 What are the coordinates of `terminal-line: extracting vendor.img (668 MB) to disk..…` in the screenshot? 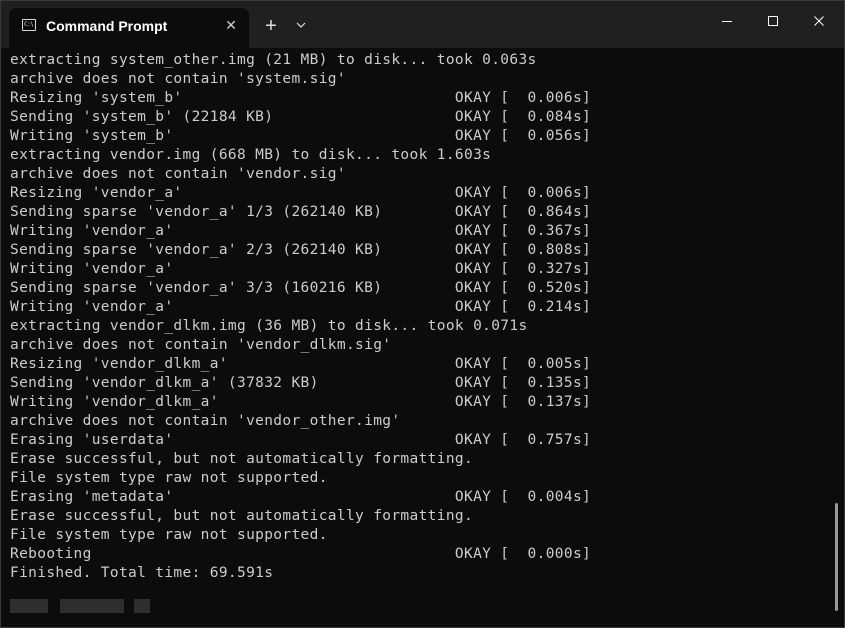 It's located at (251, 155).